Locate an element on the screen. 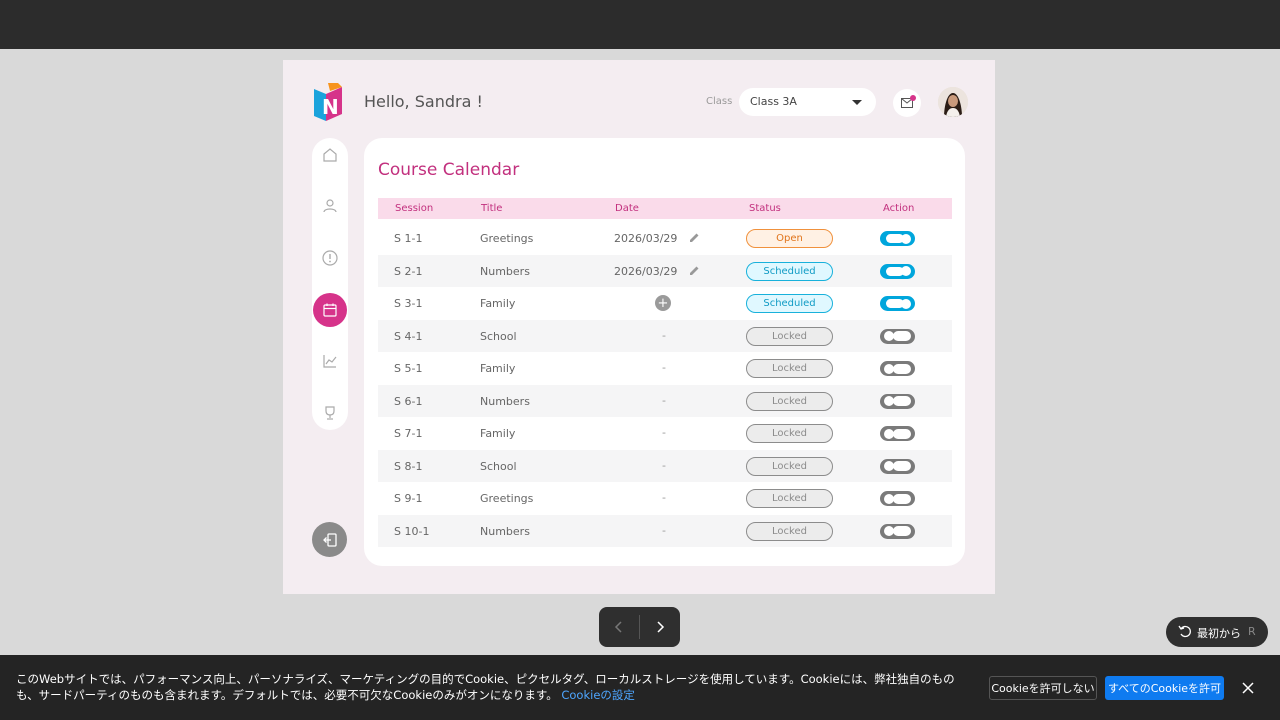 The height and width of the screenshot is (720, 1280). svg-text: N is located at coordinates (330, 107).